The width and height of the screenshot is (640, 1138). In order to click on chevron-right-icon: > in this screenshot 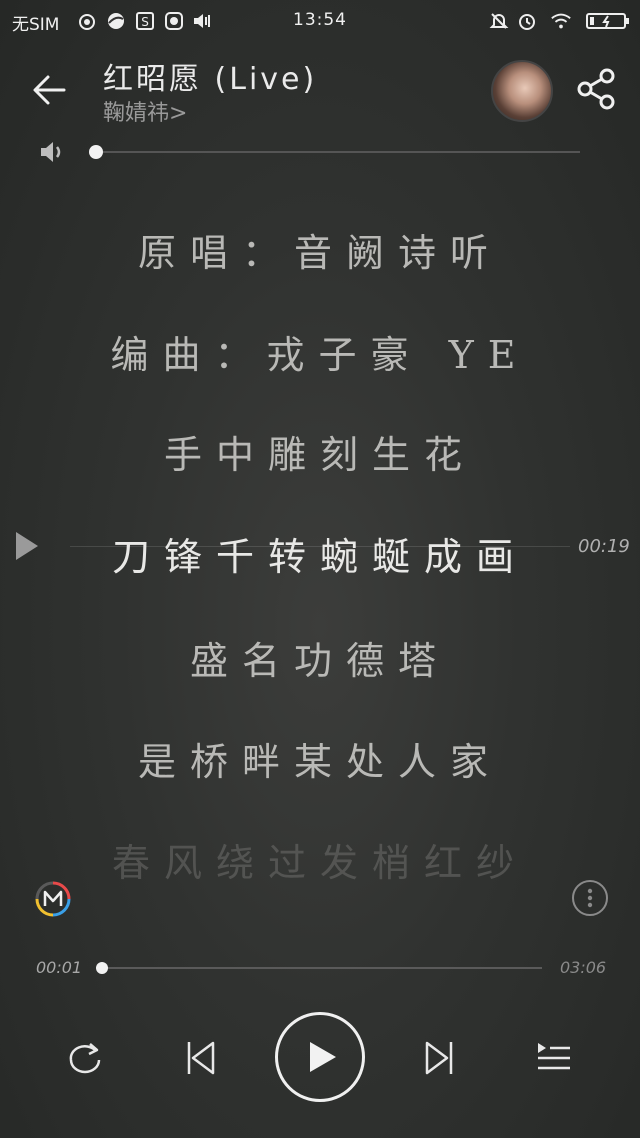, I will do `click(178, 113)`.